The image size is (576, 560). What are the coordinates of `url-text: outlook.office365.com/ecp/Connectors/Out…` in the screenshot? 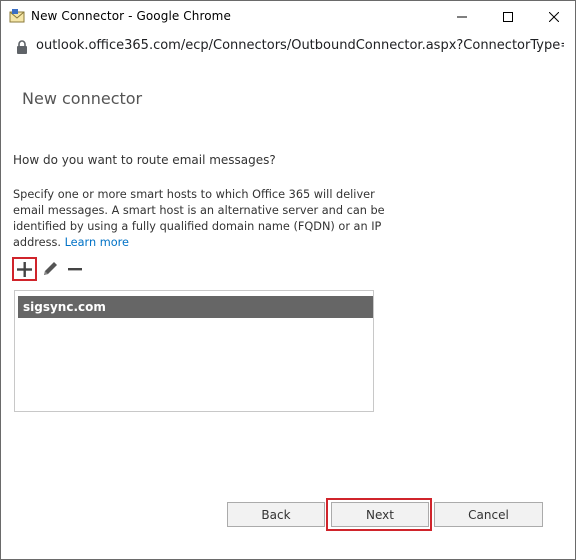 It's located at (300, 45).